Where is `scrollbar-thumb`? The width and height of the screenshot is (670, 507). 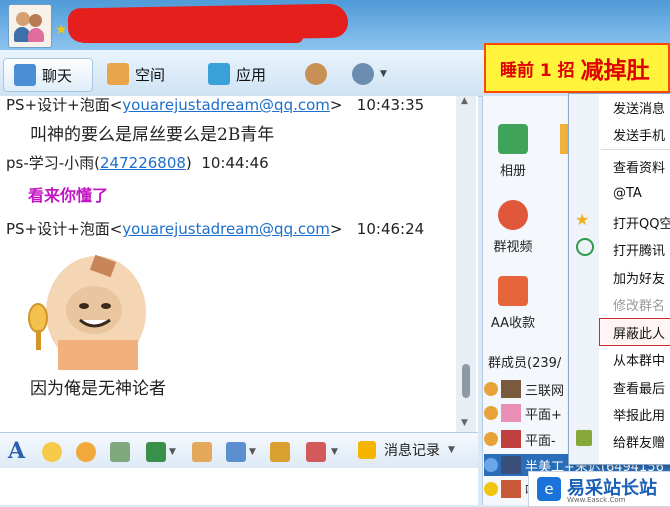
scrollbar-thumb is located at coordinates (466, 381).